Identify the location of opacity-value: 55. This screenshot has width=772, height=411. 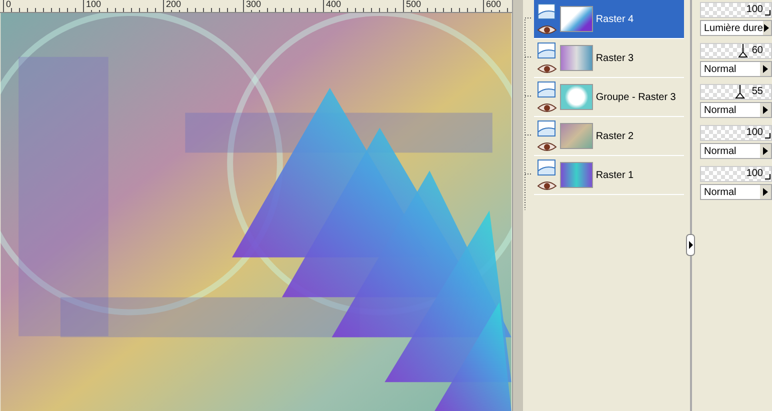
(757, 91).